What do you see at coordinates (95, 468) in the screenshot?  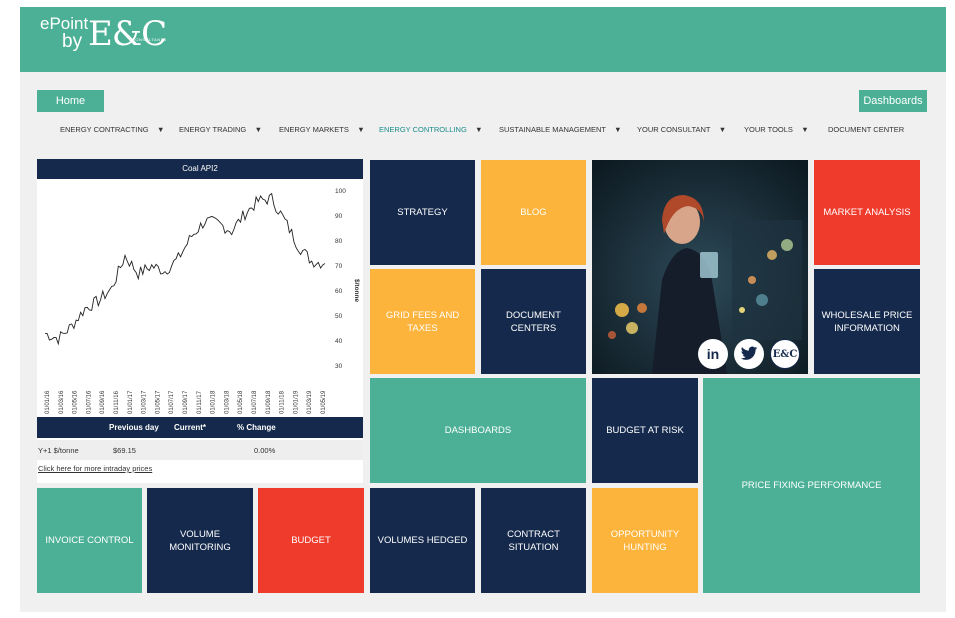 I see `intraday-prices-link: Click here for more intraday prices` at bounding box center [95, 468].